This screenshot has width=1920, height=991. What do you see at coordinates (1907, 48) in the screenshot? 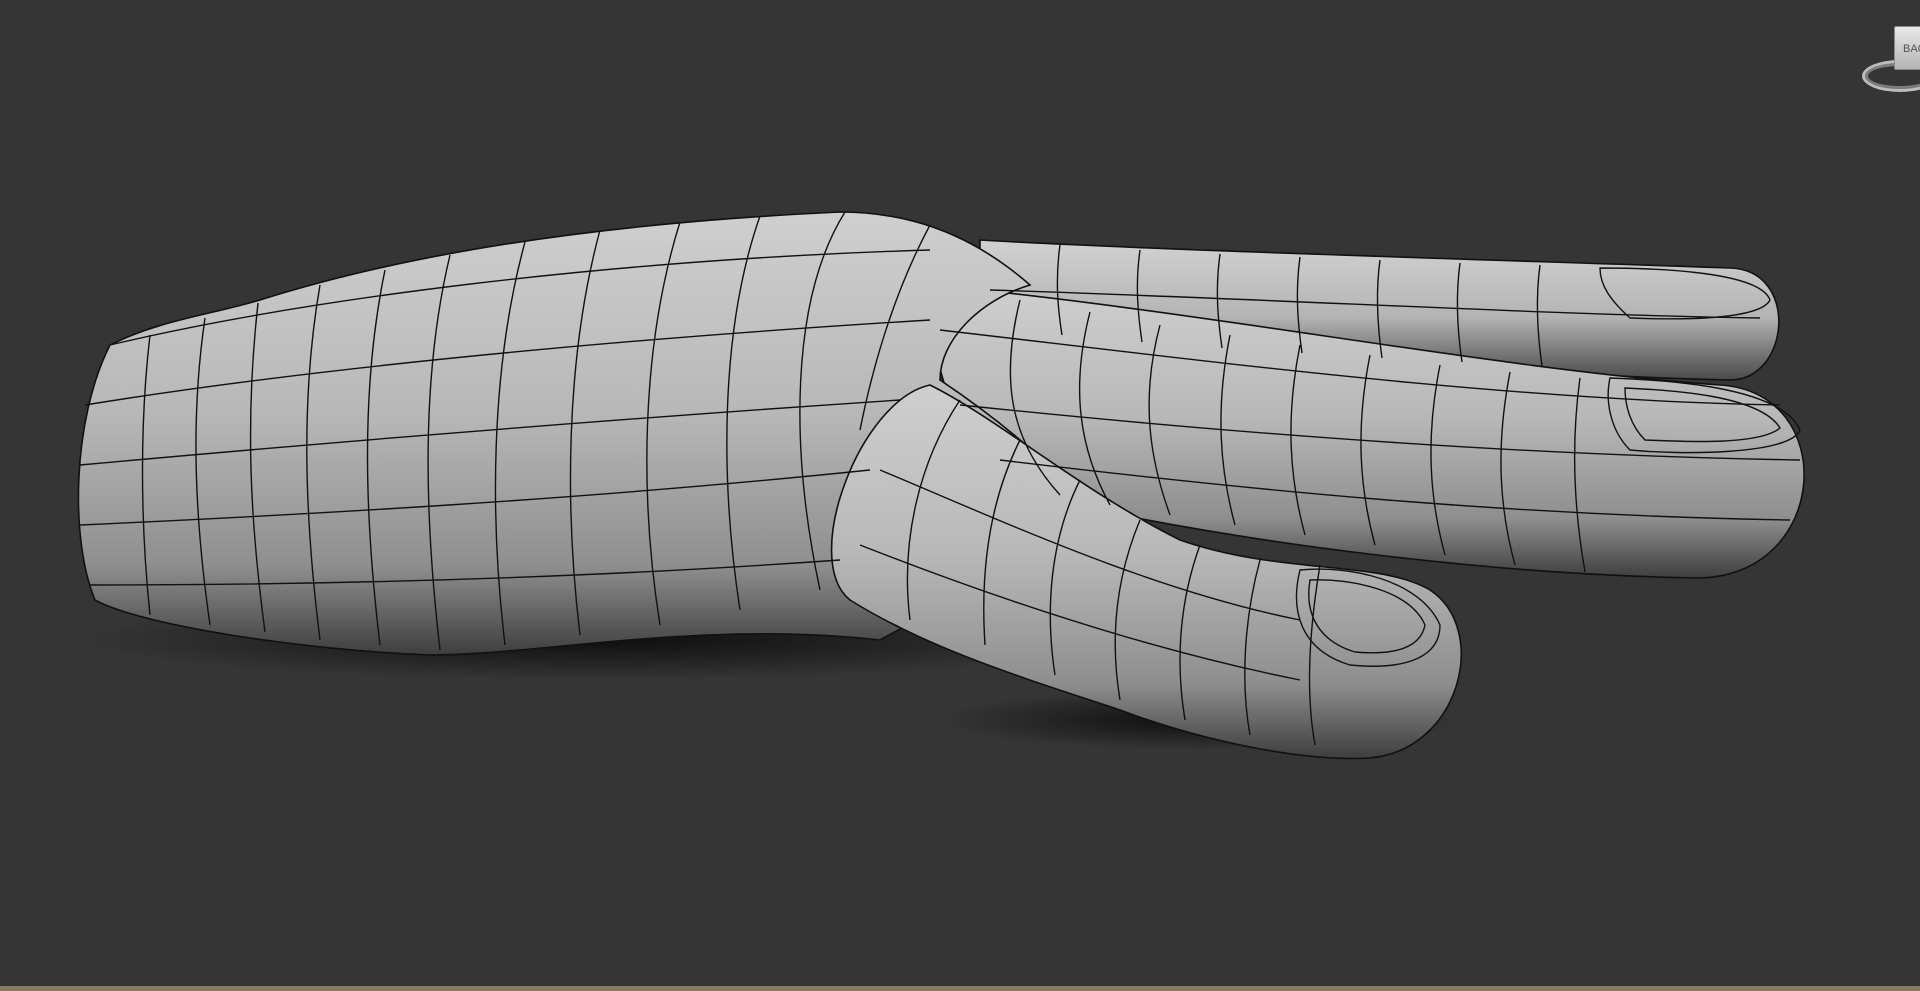
I see `viewcube-face-back: BACK` at bounding box center [1907, 48].